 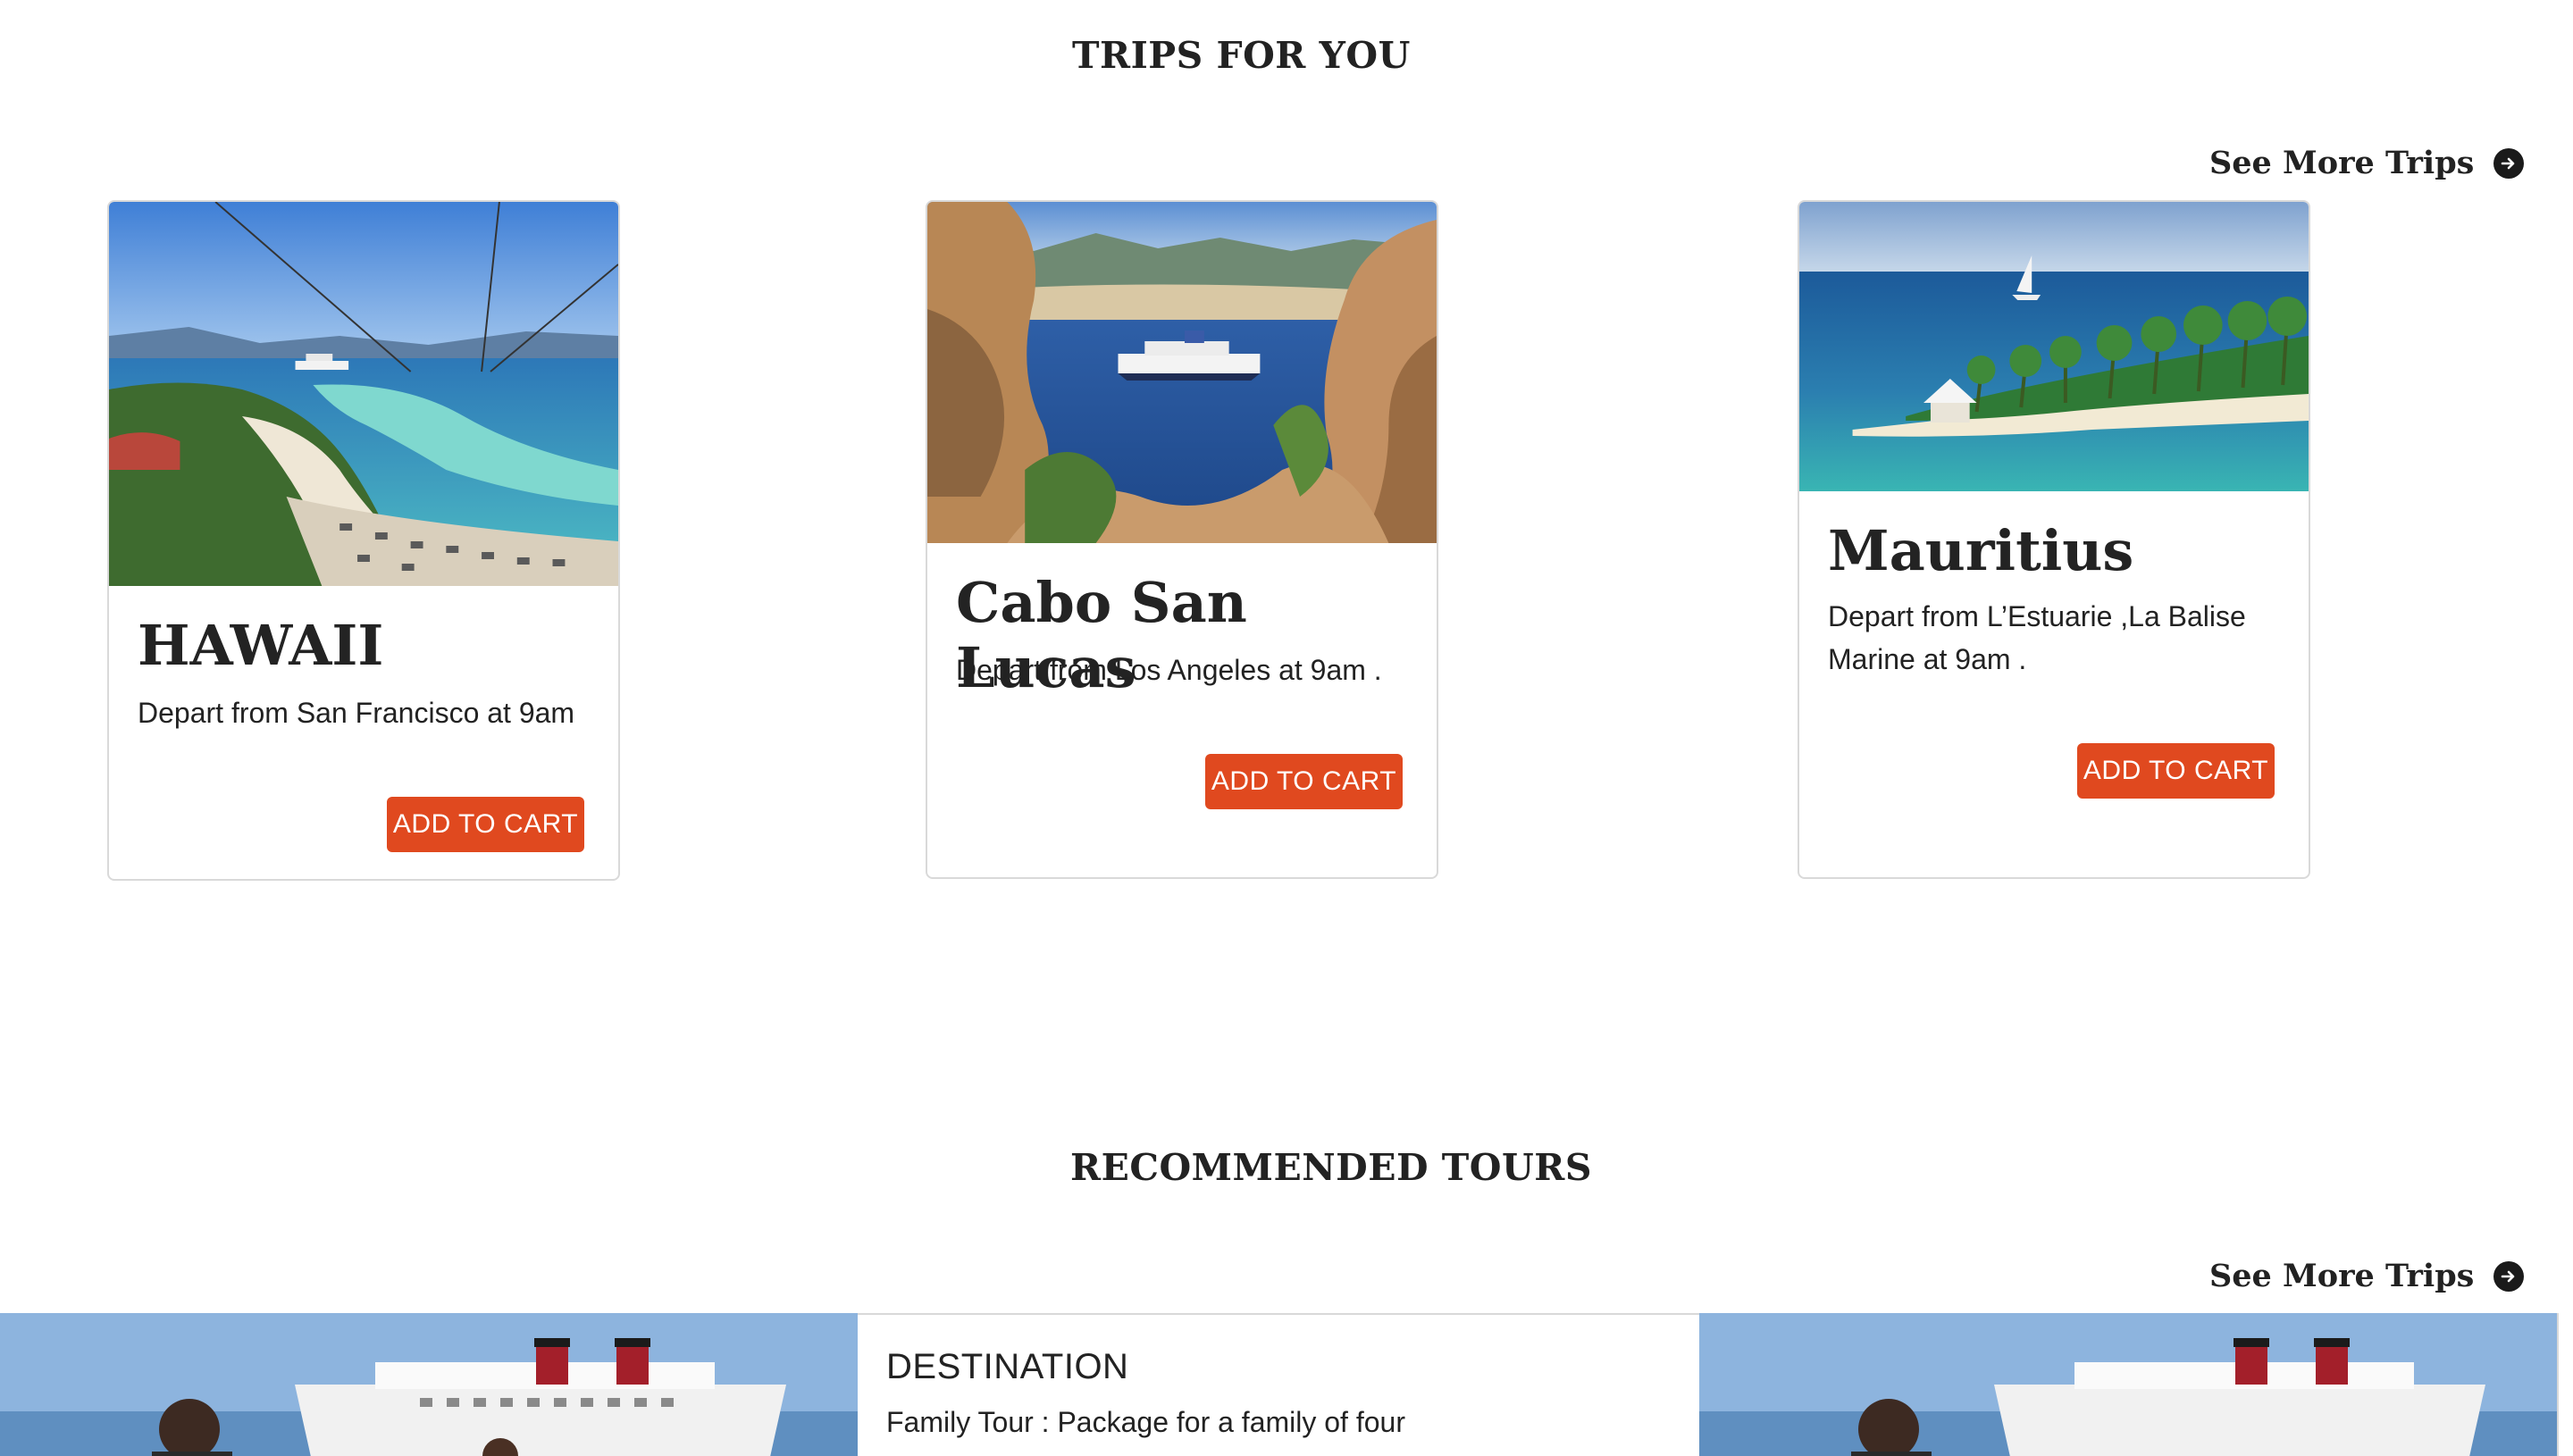 What do you see at coordinates (356, 713) in the screenshot?
I see `trip-description: Depart from San Francisco at 9am` at bounding box center [356, 713].